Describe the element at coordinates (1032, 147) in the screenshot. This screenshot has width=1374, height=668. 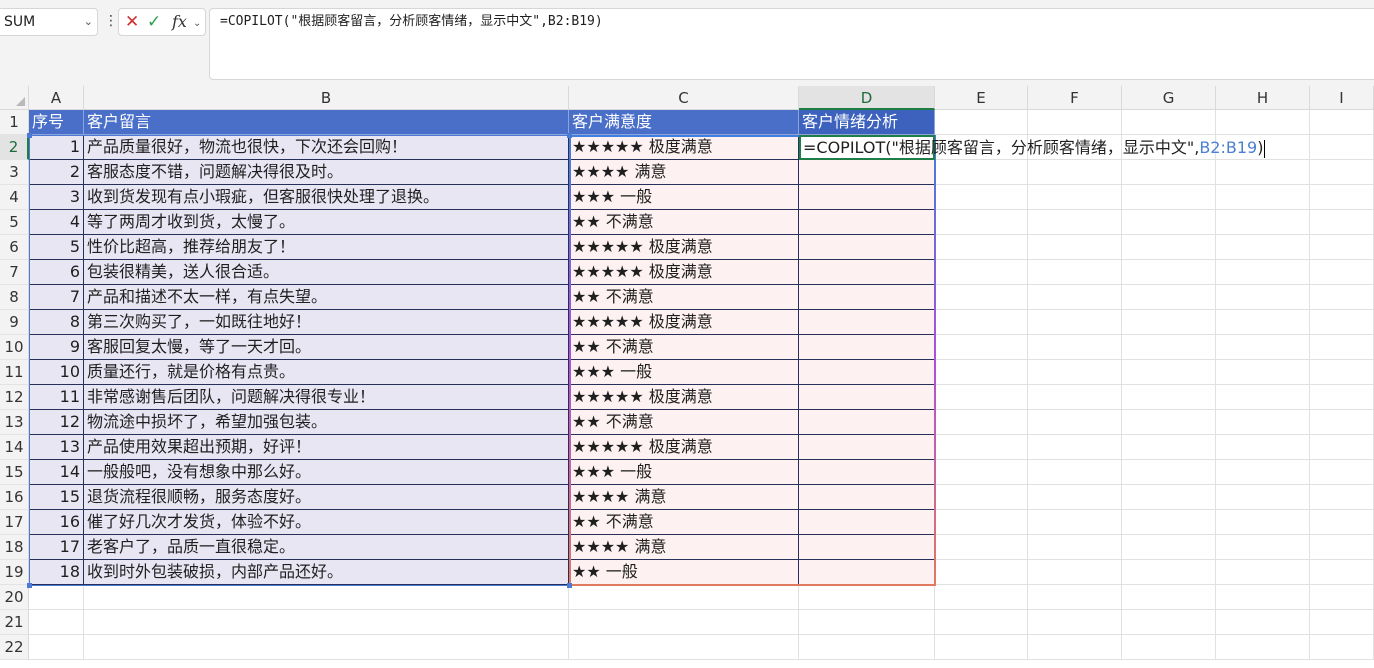
I see `active-cell-editor: =COPILOT("根据顾客留言，分析顾客情绪，显示中文",B2:B19)` at that location.